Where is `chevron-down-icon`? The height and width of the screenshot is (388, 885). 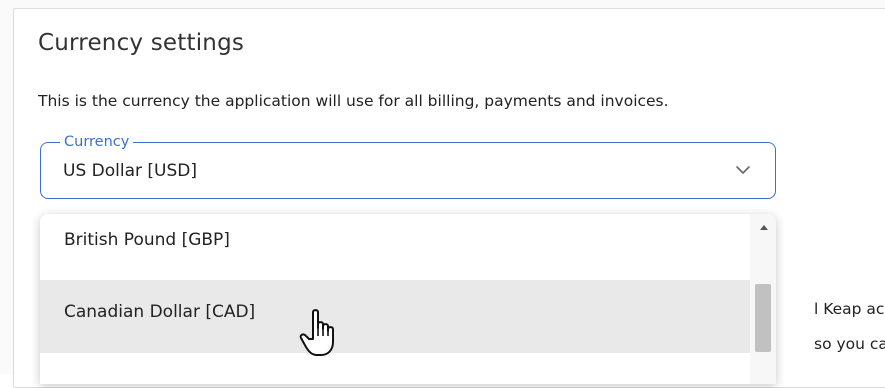 chevron-down-icon is located at coordinates (743, 170).